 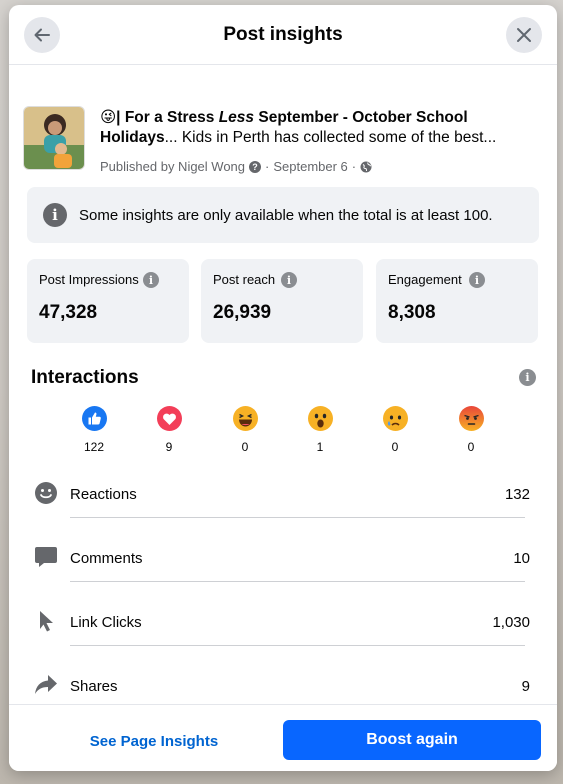 I want to click on stat-post-reach: Post reach i 26,939, so click(x=282, y=301).